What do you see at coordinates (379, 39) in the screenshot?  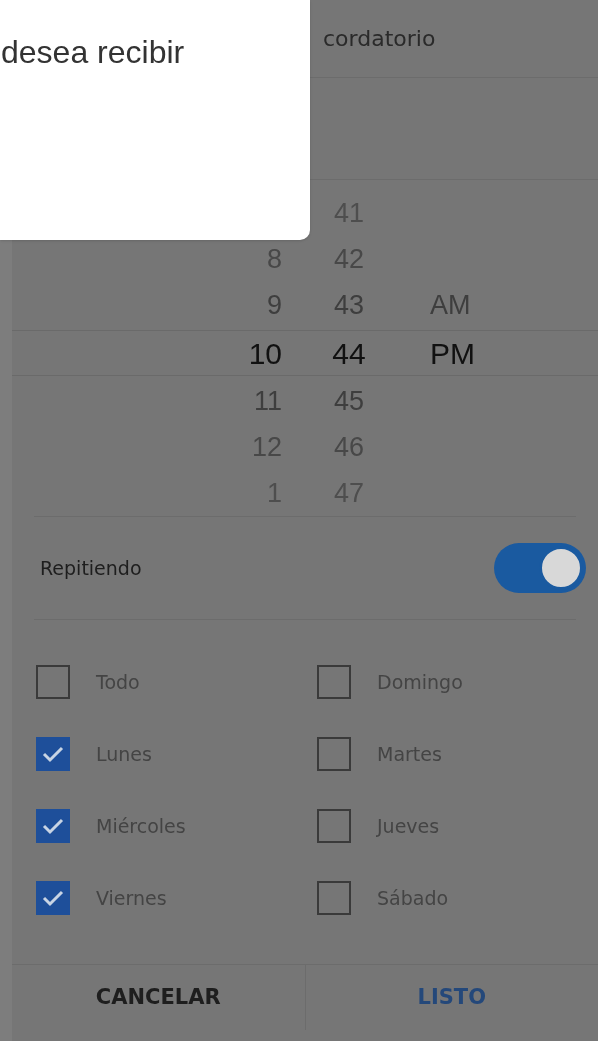 I see `dialog-title: cordatorio` at bounding box center [379, 39].